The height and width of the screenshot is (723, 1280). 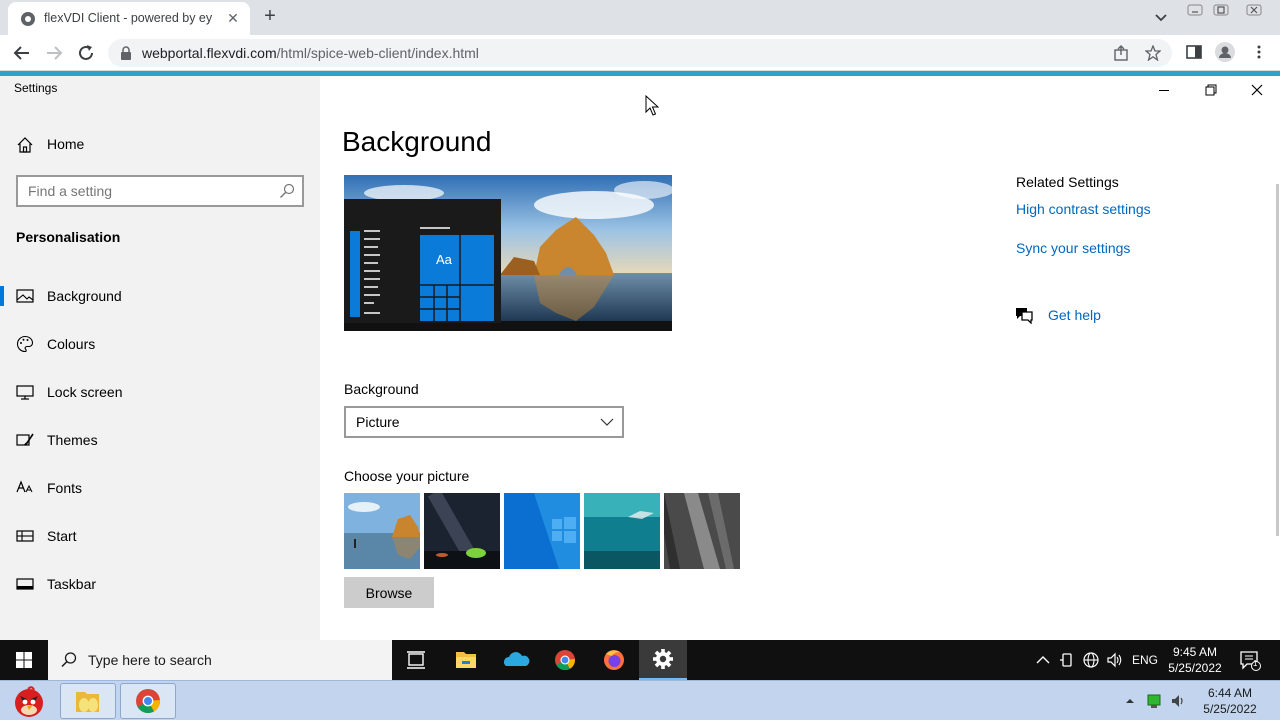 What do you see at coordinates (640, 17) in the screenshot?
I see `browser-tab-strip: flexVDI Client - powered by ey ✕ +` at bounding box center [640, 17].